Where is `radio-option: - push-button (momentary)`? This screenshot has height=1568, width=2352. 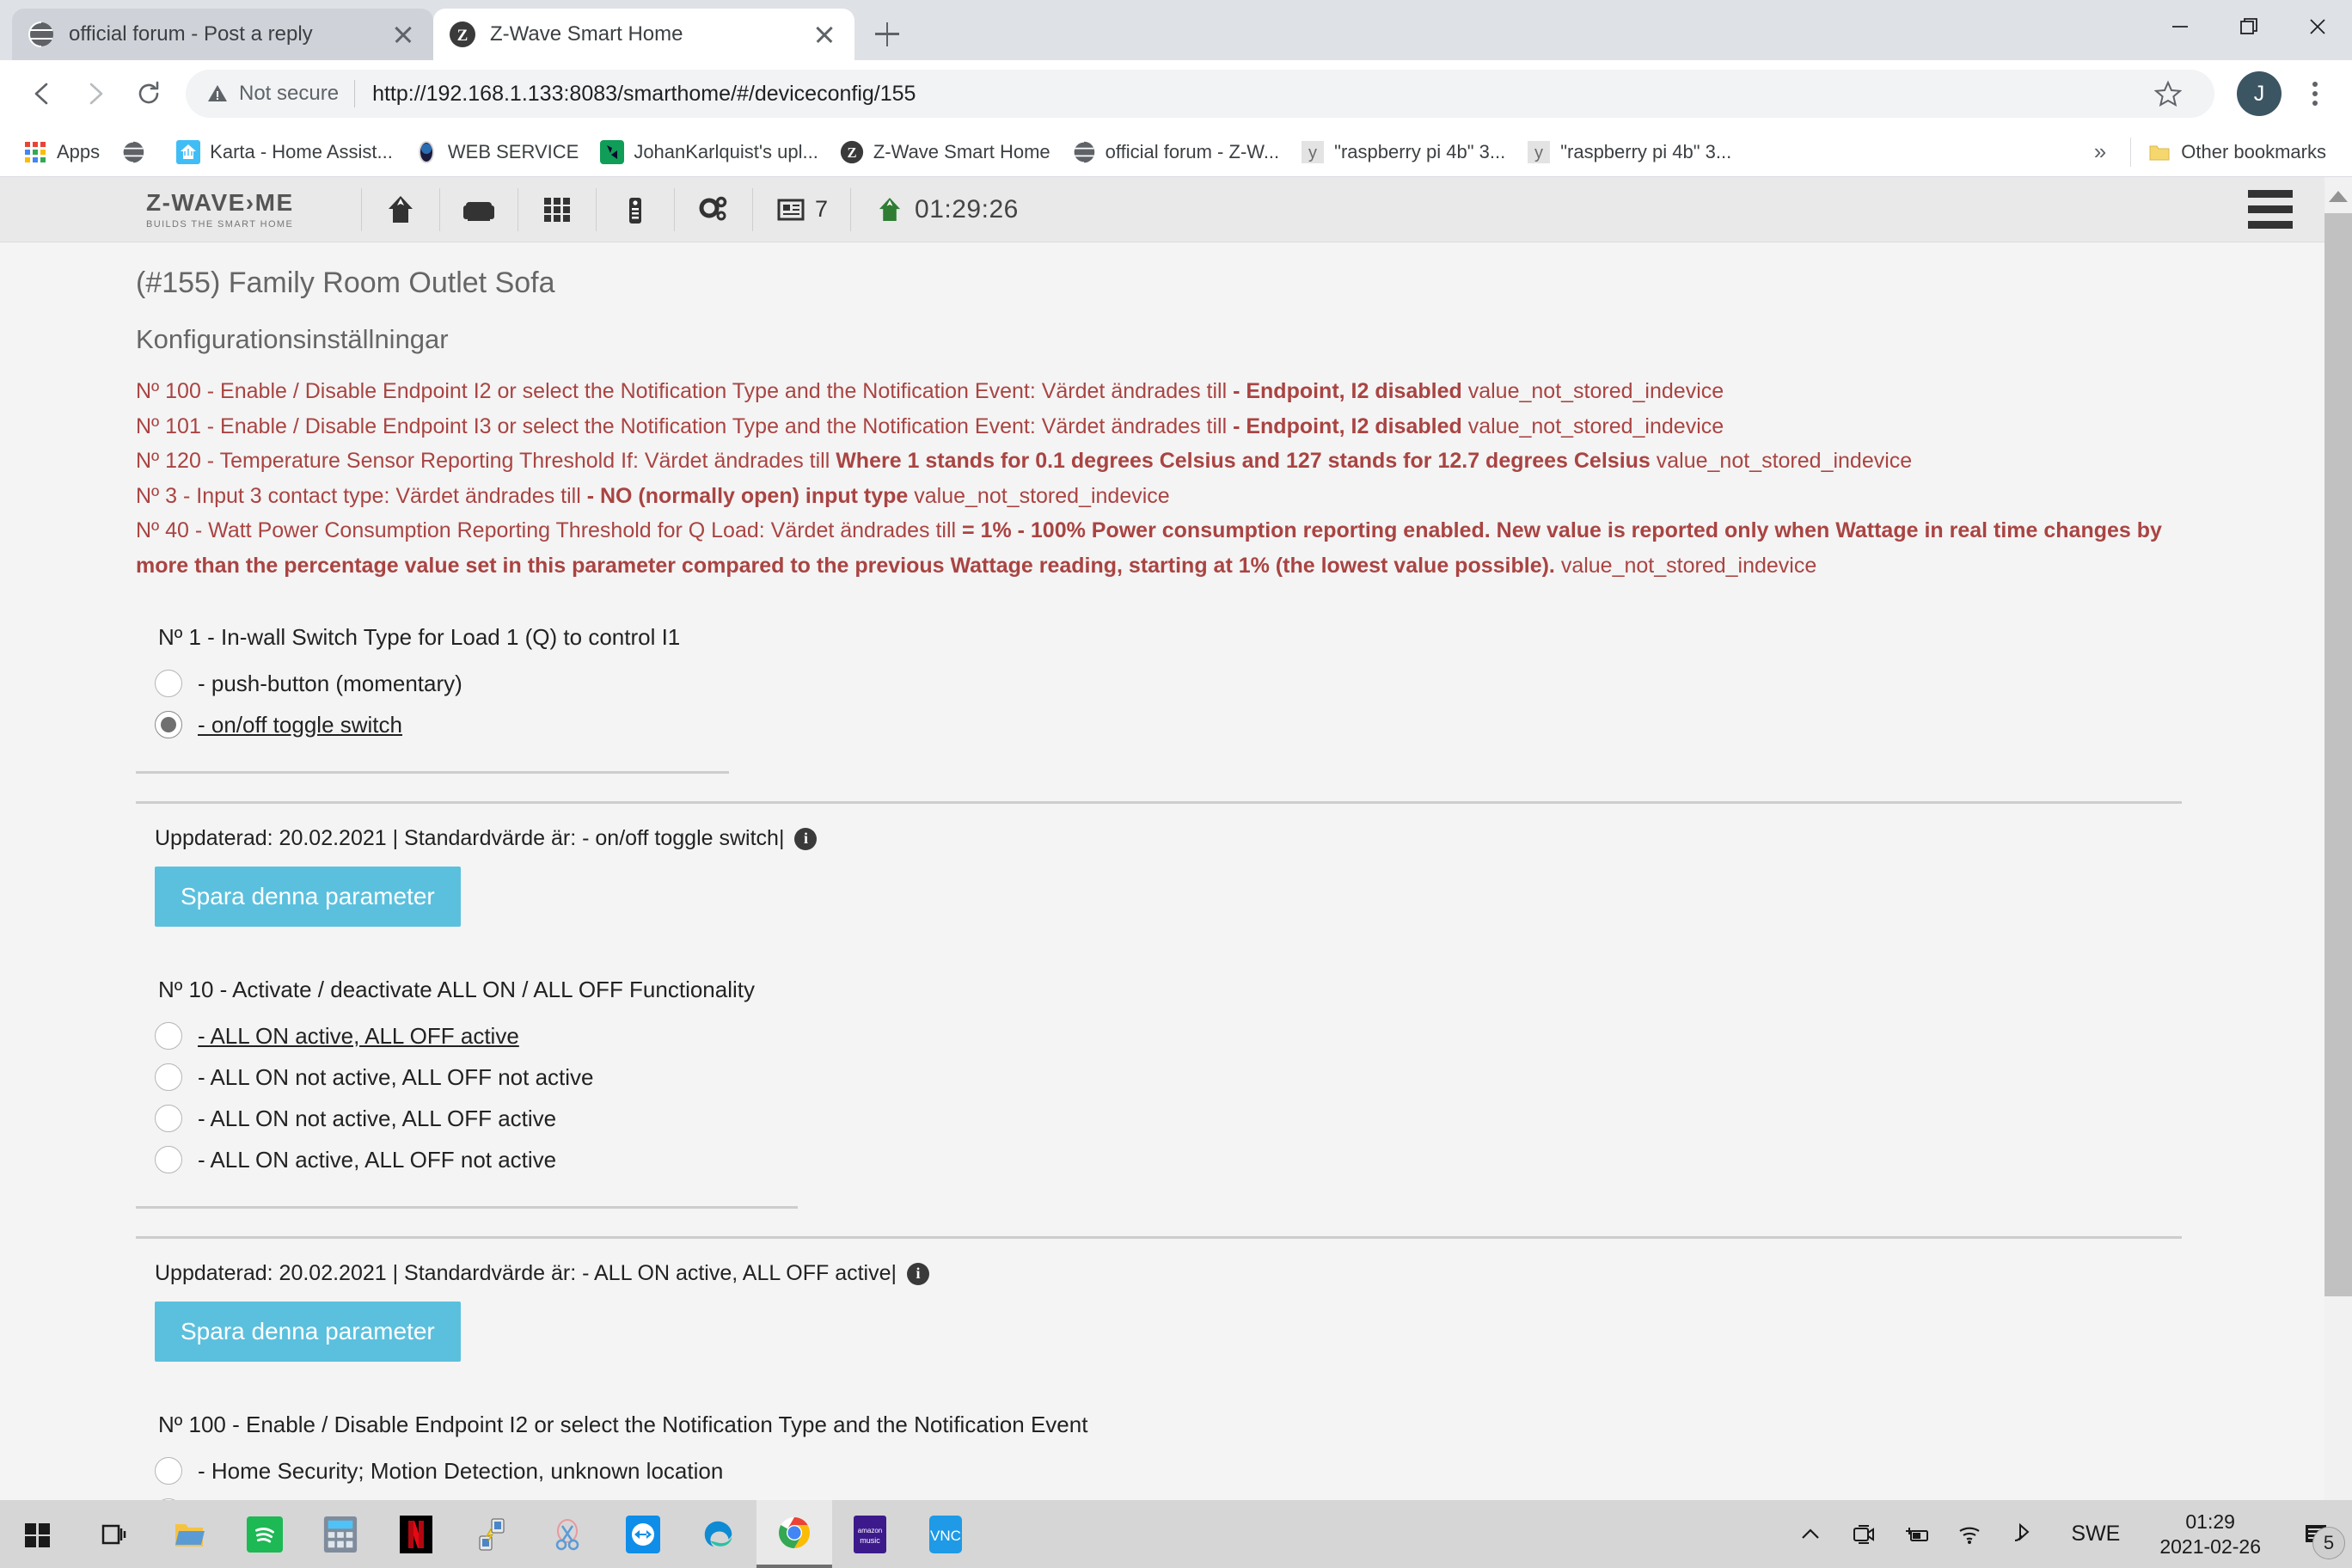 radio-option: - push-button (momentary) is located at coordinates (1253, 683).